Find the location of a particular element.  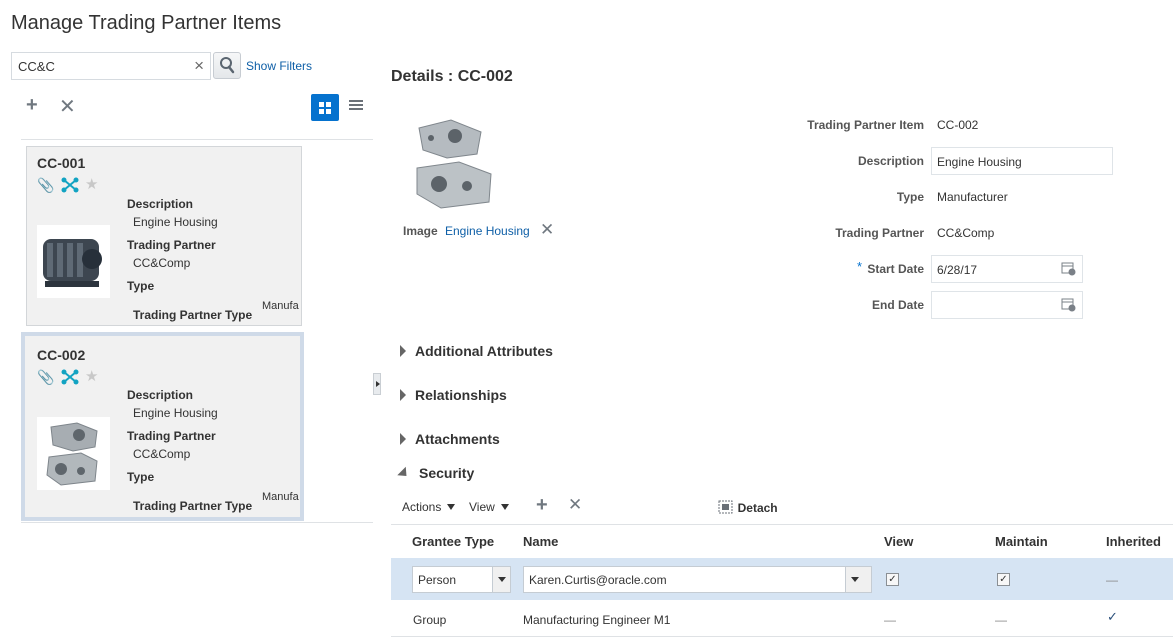

image-label: Image is located at coordinates (420, 231).